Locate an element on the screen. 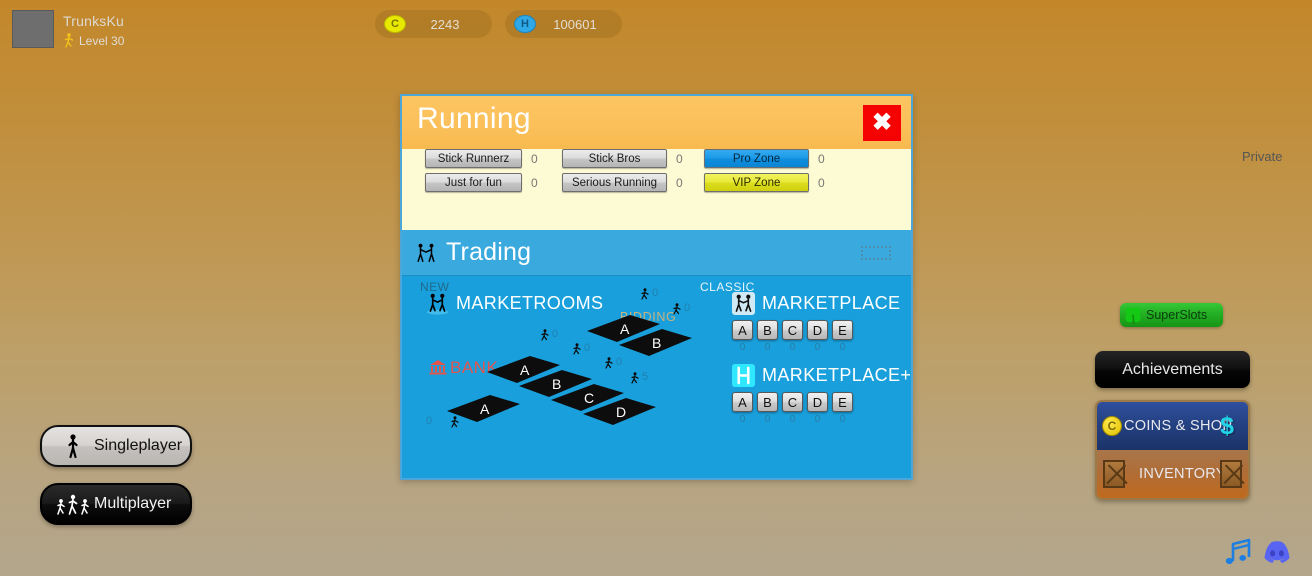  marketplace-plus-key-c: C is located at coordinates (792, 402).